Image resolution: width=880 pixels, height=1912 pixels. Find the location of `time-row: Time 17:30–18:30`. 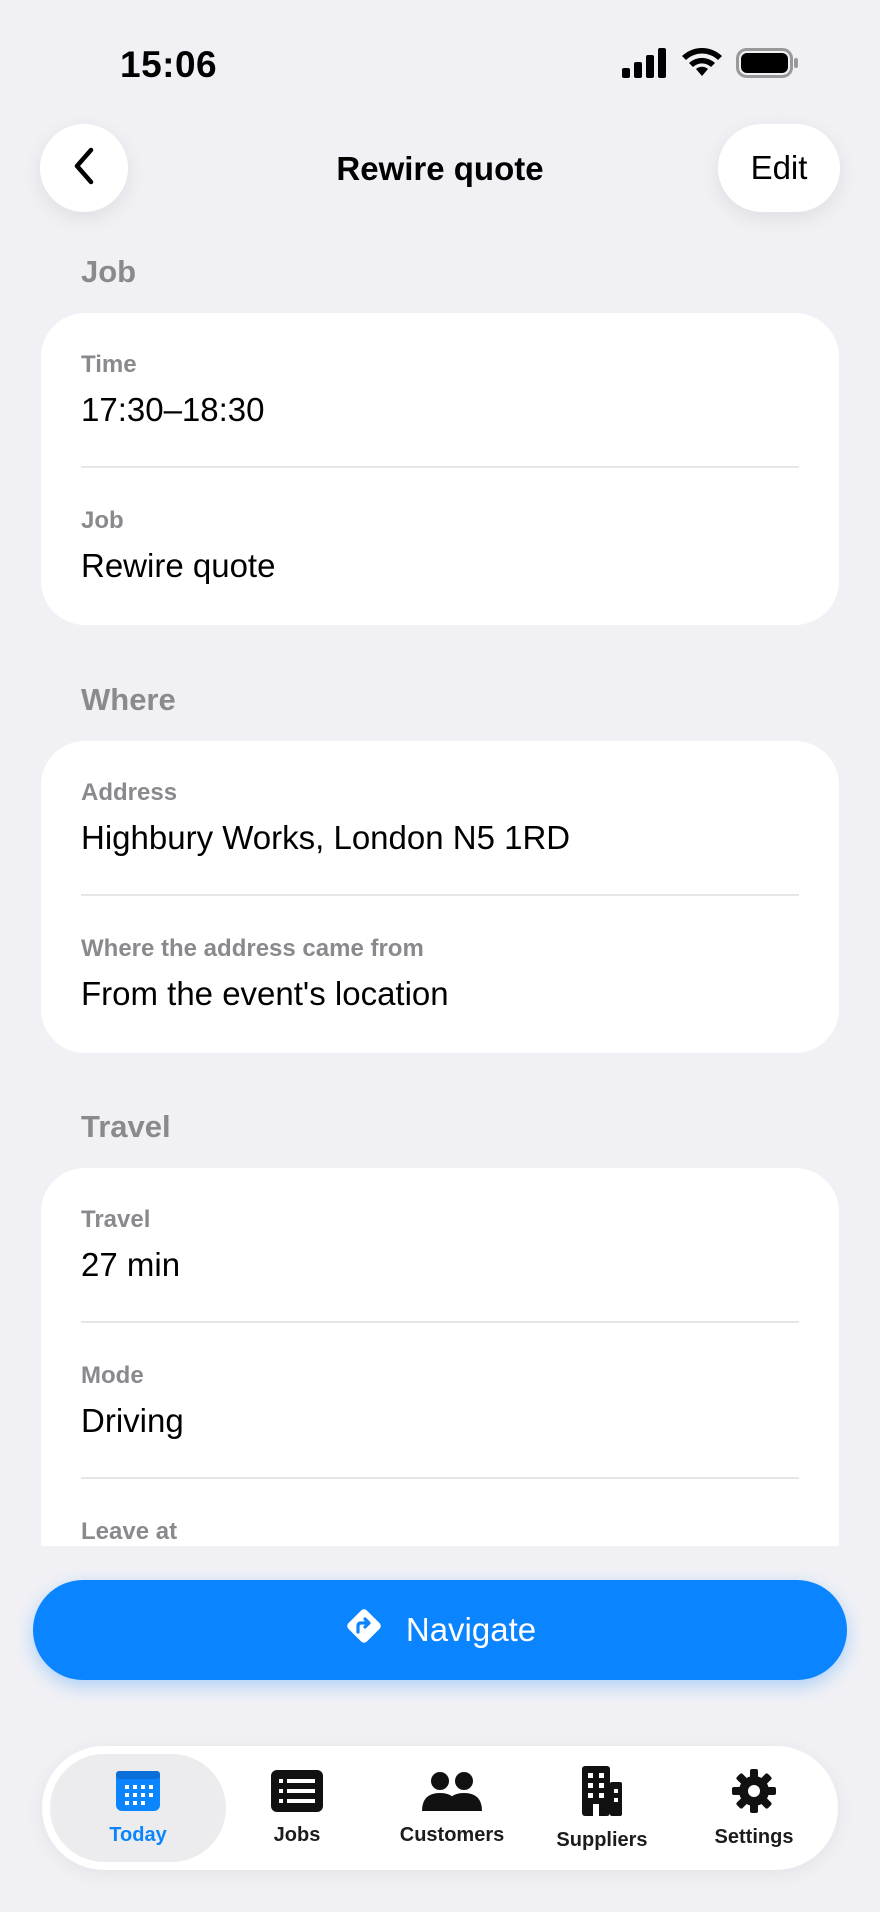

time-row: Time 17:30–18:30 is located at coordinates (440, 390).